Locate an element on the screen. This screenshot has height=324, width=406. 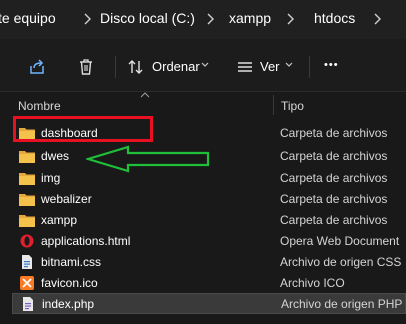
column-resize-handle is located at coordinates (273, 105).